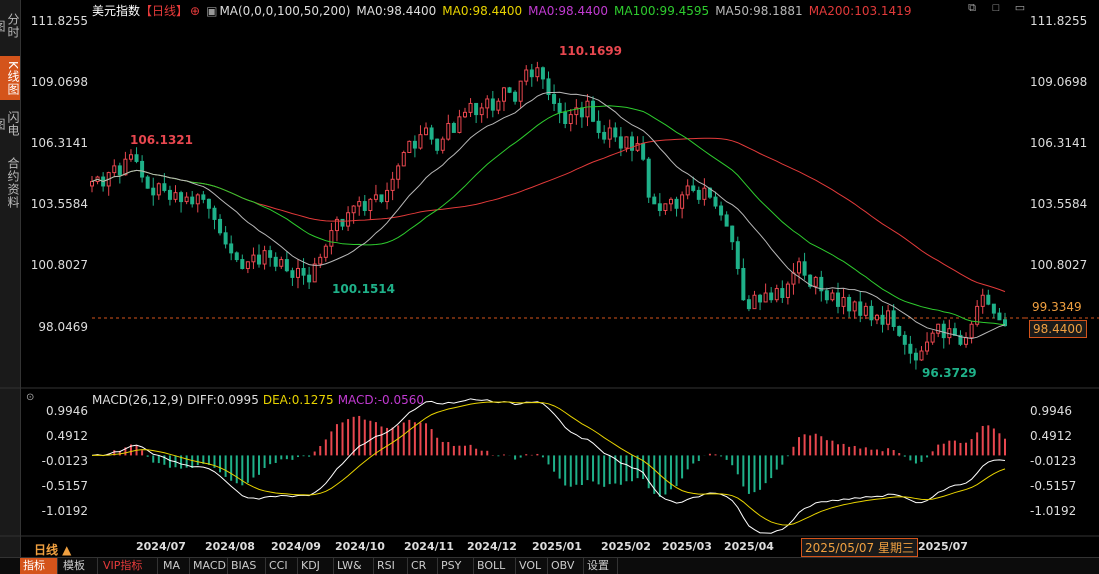  What do you see at coordinates (175, 566) in the screenshot?
I see `toolbar-ma: MA` at bounding box center [175, 566].